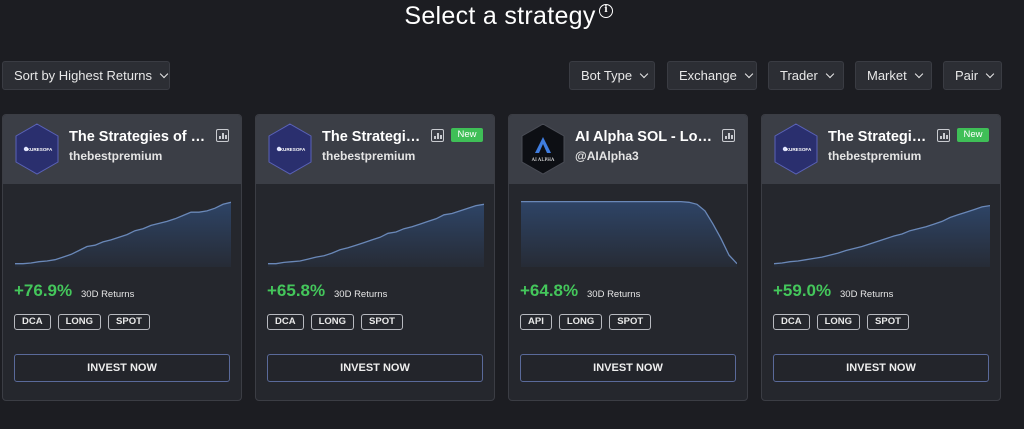 The width and height of the screenshot is (1024, 429). Describe the element at coordinates (708, 75) in the screenshot. I see `exchange-label: Exchange` at that location.